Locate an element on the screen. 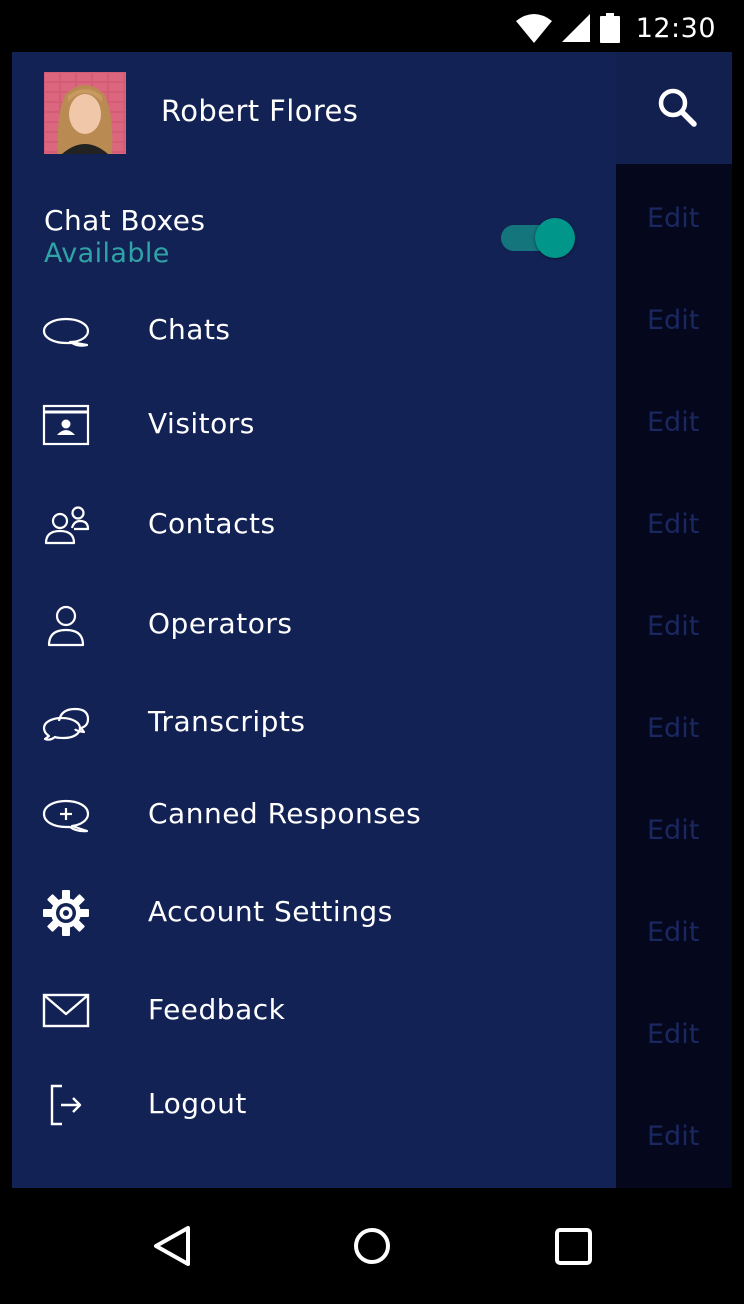 The height and width of the screenshot is (1304, 744). gear-icon is located at coordinates (66, 913).